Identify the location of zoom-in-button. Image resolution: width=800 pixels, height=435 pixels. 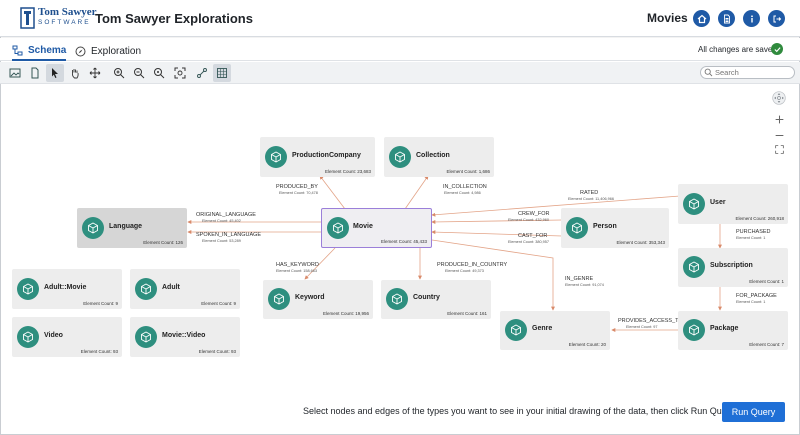
(119, 73).